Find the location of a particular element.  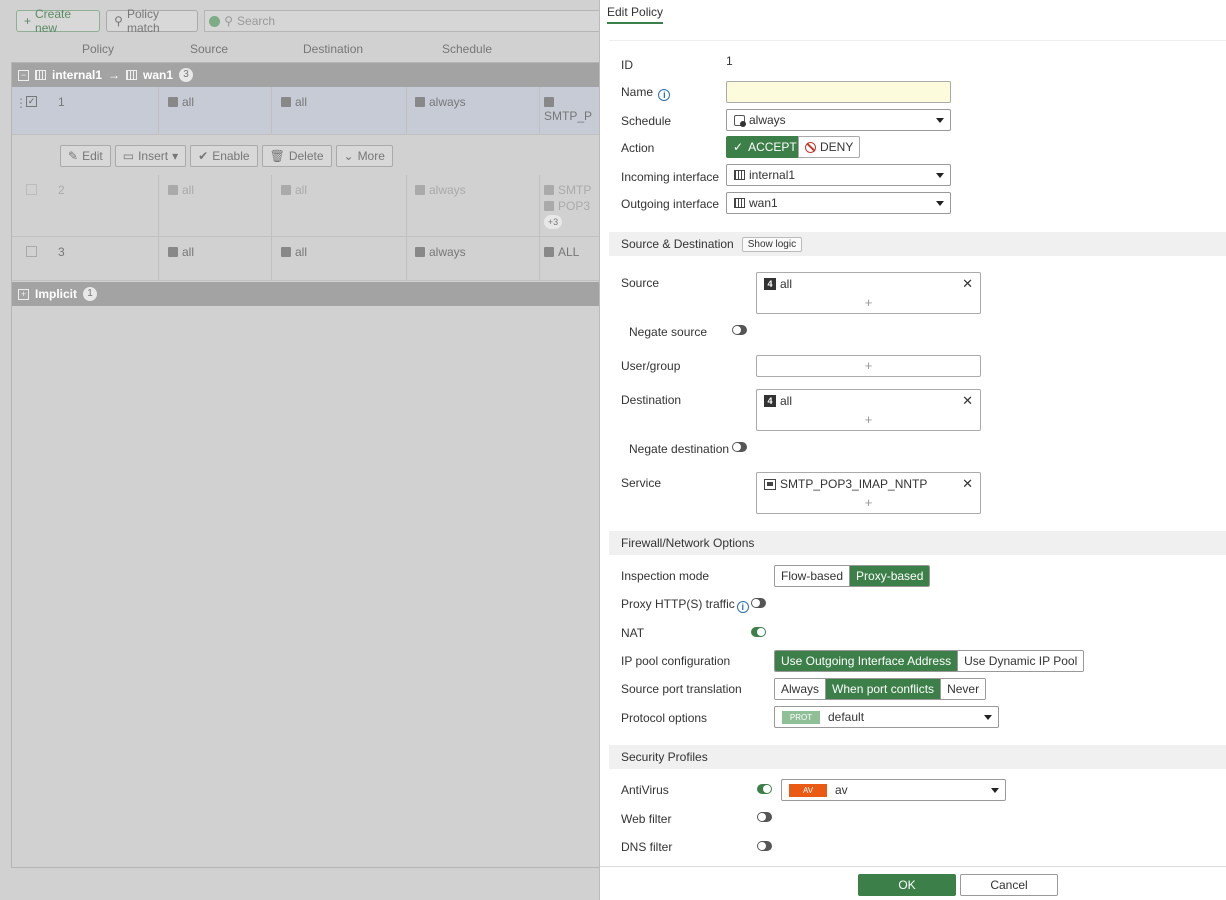

row-actions-bar: ✎ Edit ▭ Insert ▾ ✔ Enable 🗑 Delete ⌄ More is located at coordinates (226, 156).